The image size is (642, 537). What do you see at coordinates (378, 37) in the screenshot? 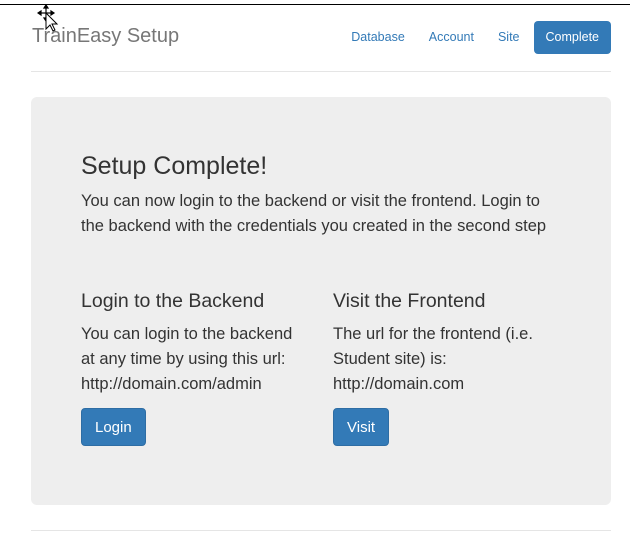
I see `nav-database: Database` at bounding box center [378, 37].